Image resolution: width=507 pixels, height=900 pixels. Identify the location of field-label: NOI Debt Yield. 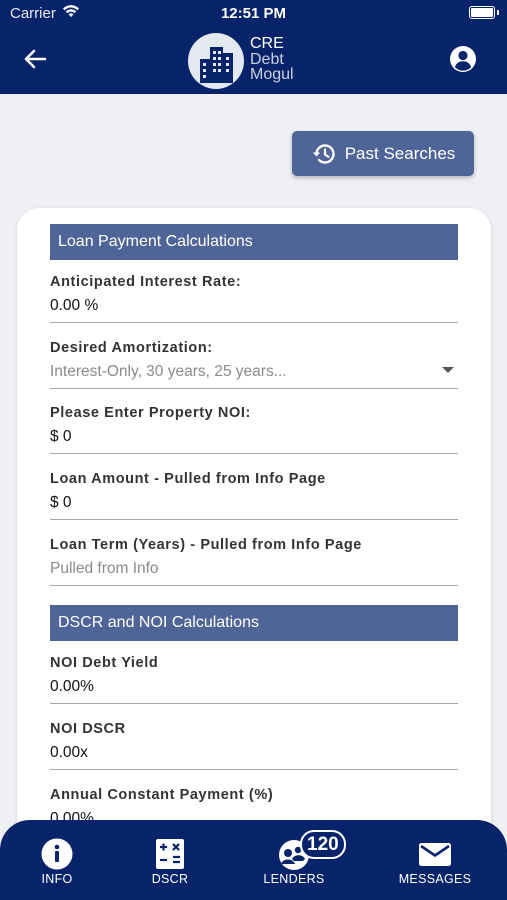
(104, 663).